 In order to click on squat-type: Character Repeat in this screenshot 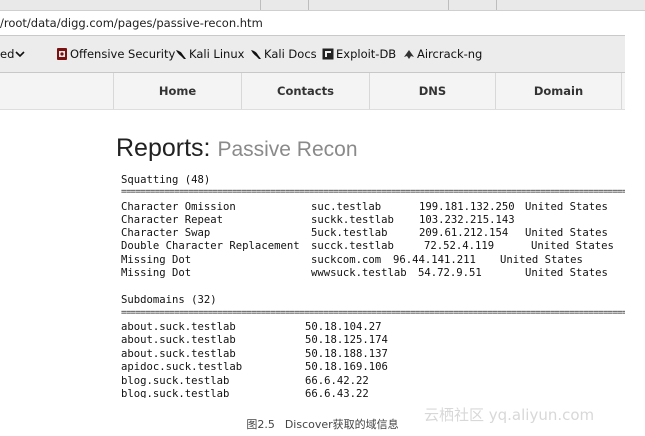, I will do `click(172, 220)`.